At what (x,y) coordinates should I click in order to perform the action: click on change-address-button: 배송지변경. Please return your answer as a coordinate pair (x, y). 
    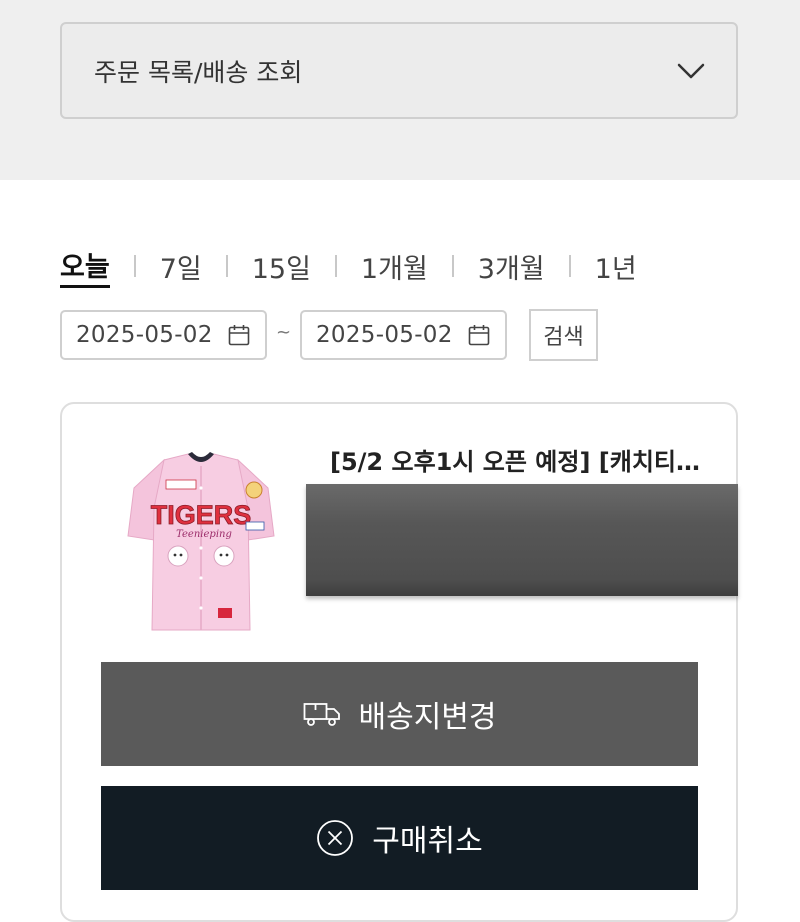
    Looking at the image, I should click on (399, 714).